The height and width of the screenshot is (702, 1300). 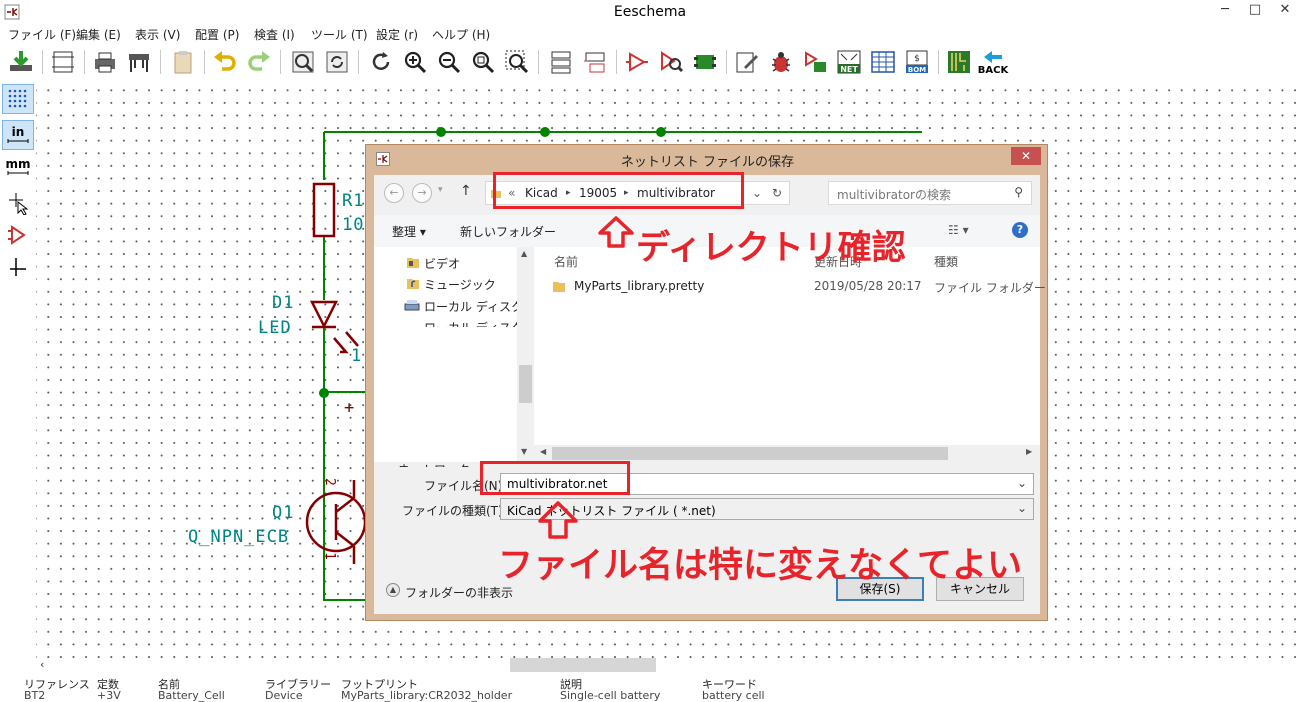 I want to click on library-browser-button, so click(x=671, y=62).